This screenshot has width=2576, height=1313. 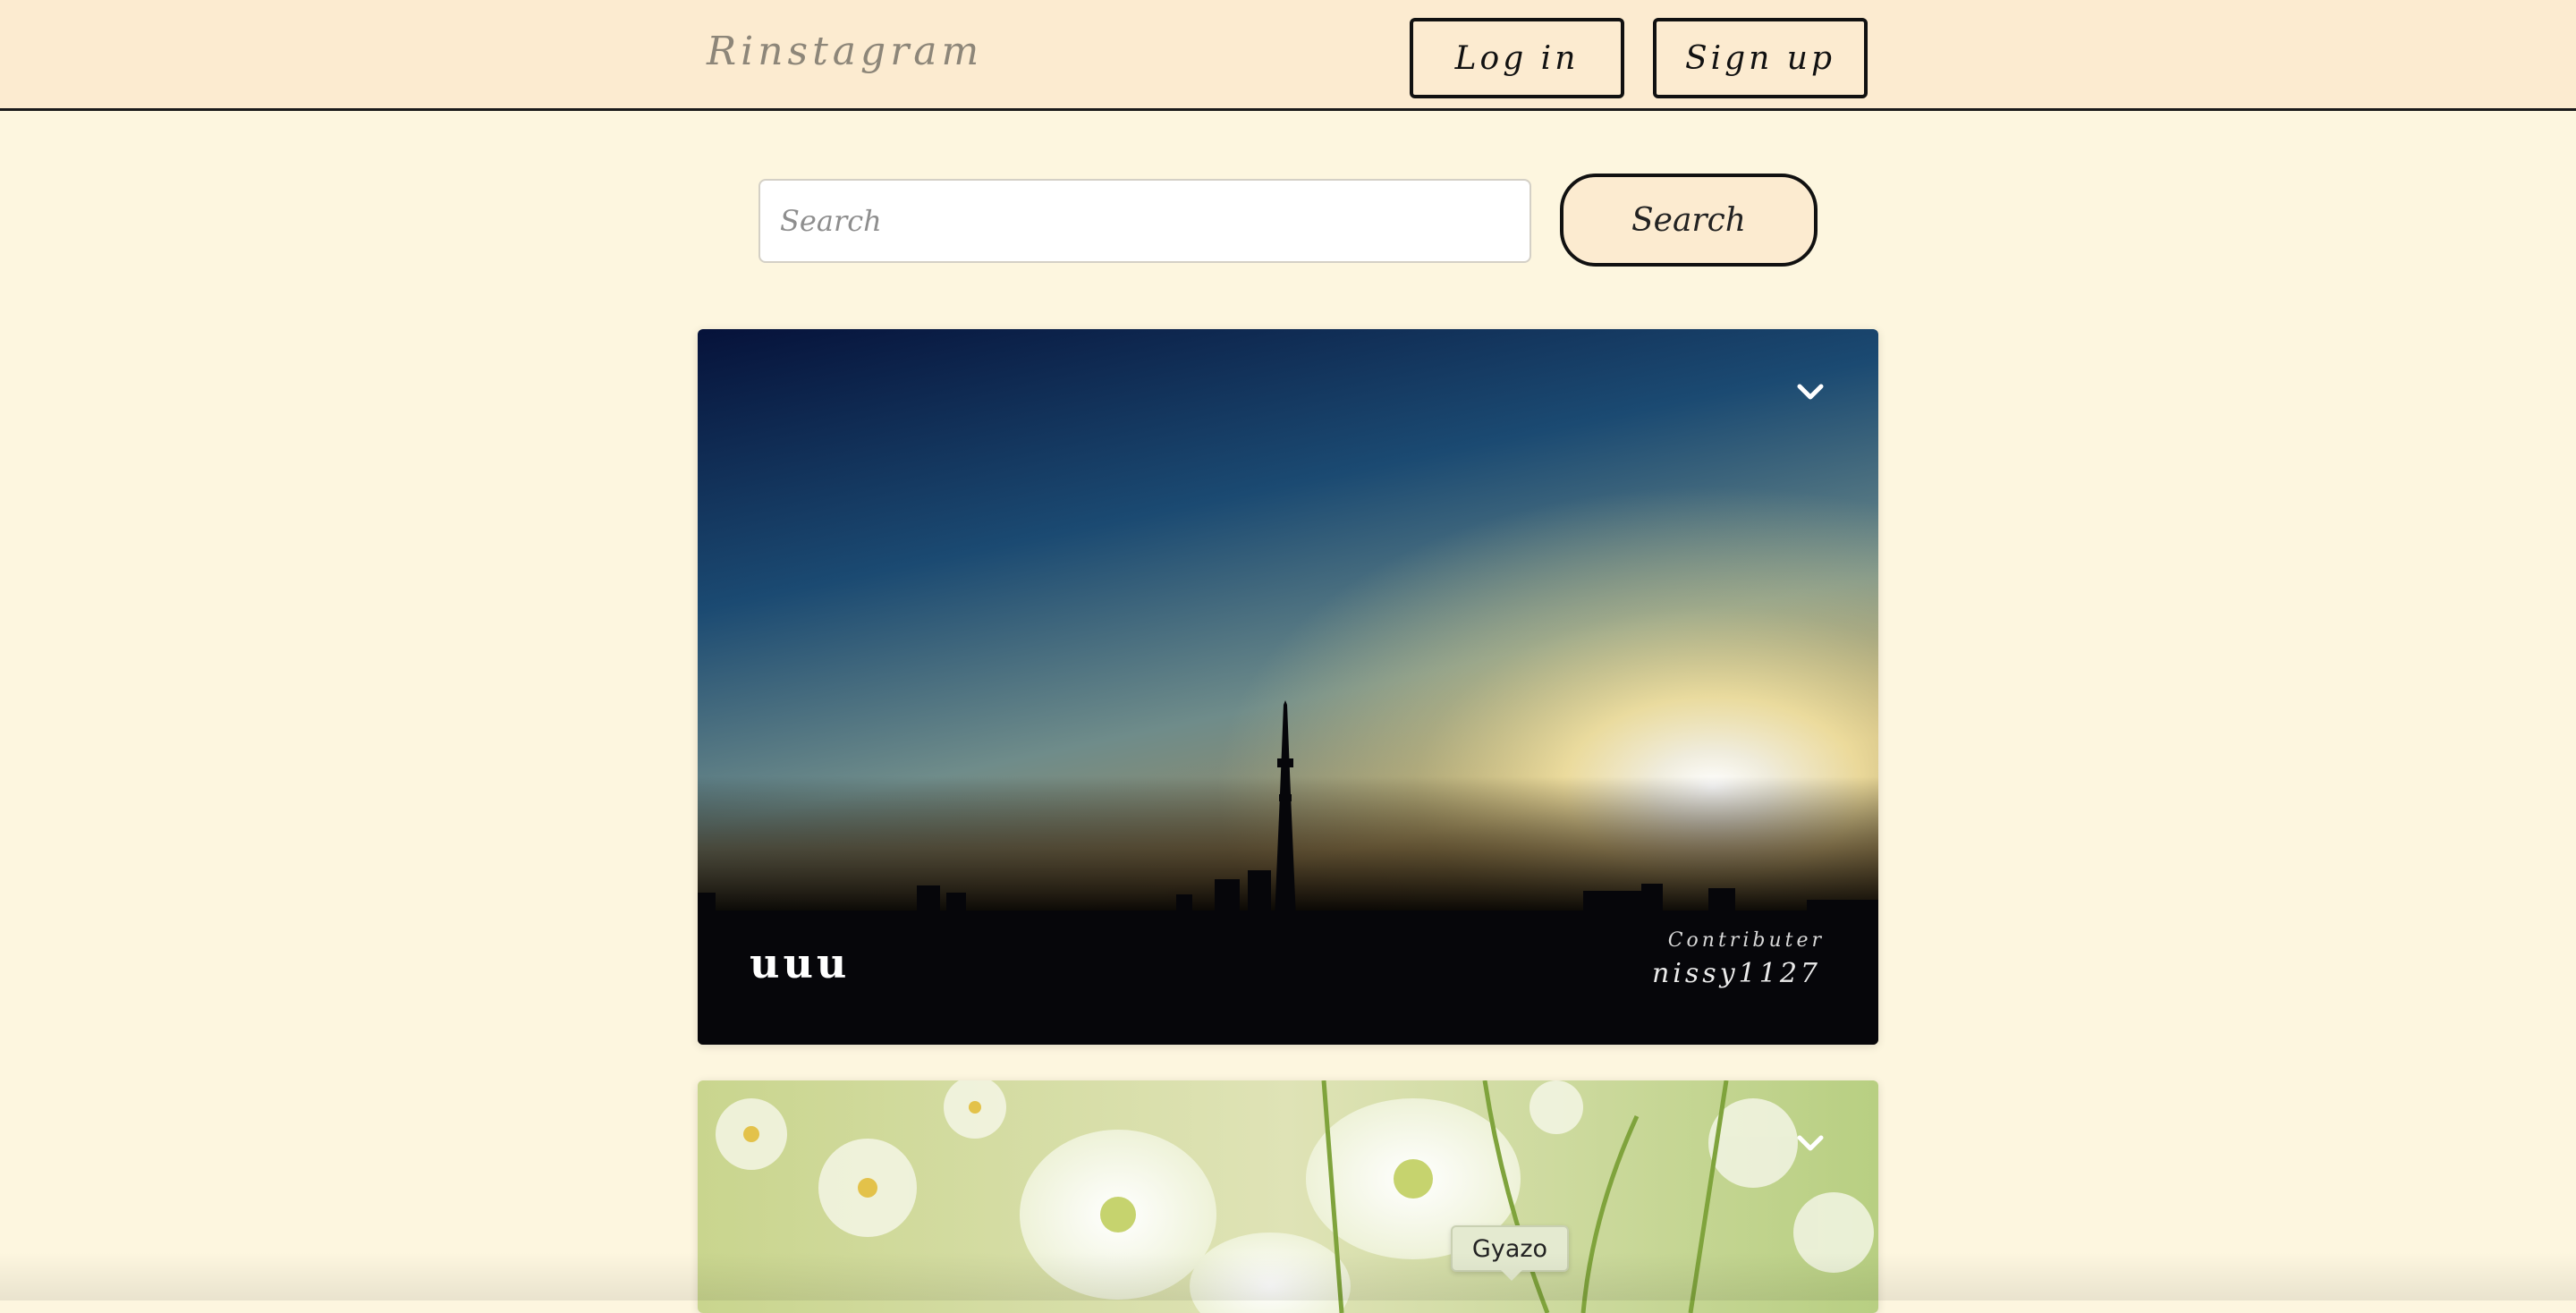 I want to click on contributor-label: Contributer, so click(x=1746, y=940).